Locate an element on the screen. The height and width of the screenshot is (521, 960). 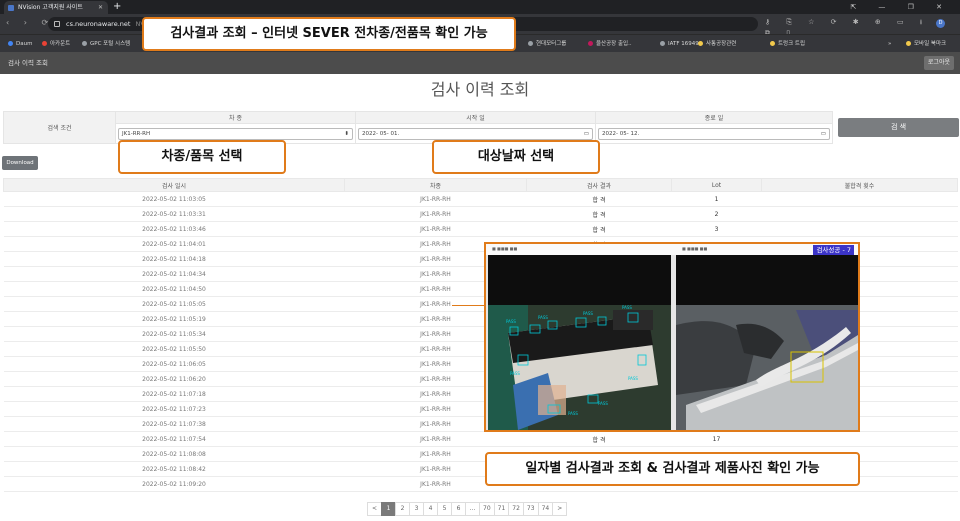
search-button: 검 색 is located at coordinates (898, 127).